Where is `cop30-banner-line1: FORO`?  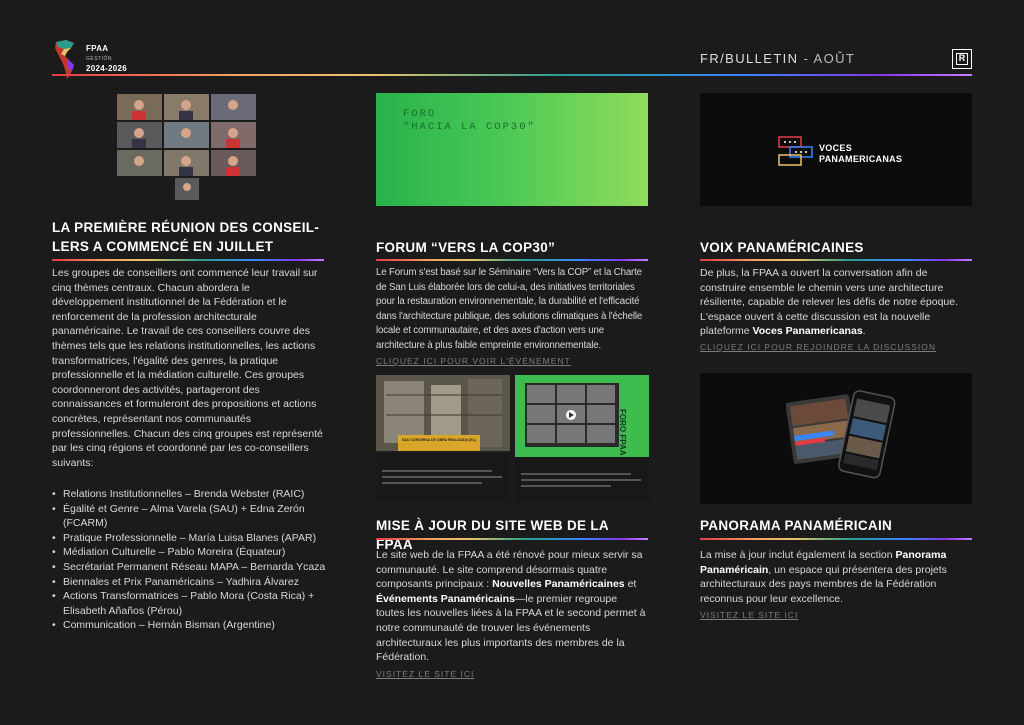
cop30-banner-line1: FORO is located at coordinates (420, 114).